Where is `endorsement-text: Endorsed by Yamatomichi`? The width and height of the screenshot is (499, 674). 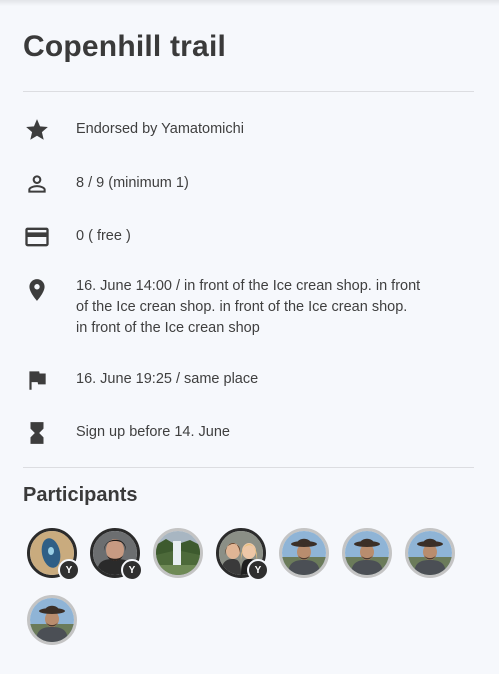 endorsement-text: Endorsed by Yamatomichi is located at coordinates (160, 129).